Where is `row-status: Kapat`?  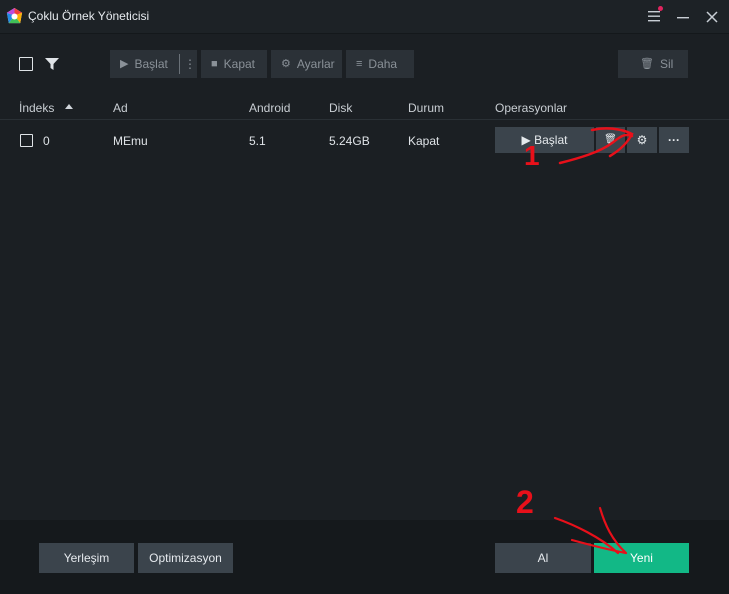
row-status: Kapat is located at coordinates (424, 141).